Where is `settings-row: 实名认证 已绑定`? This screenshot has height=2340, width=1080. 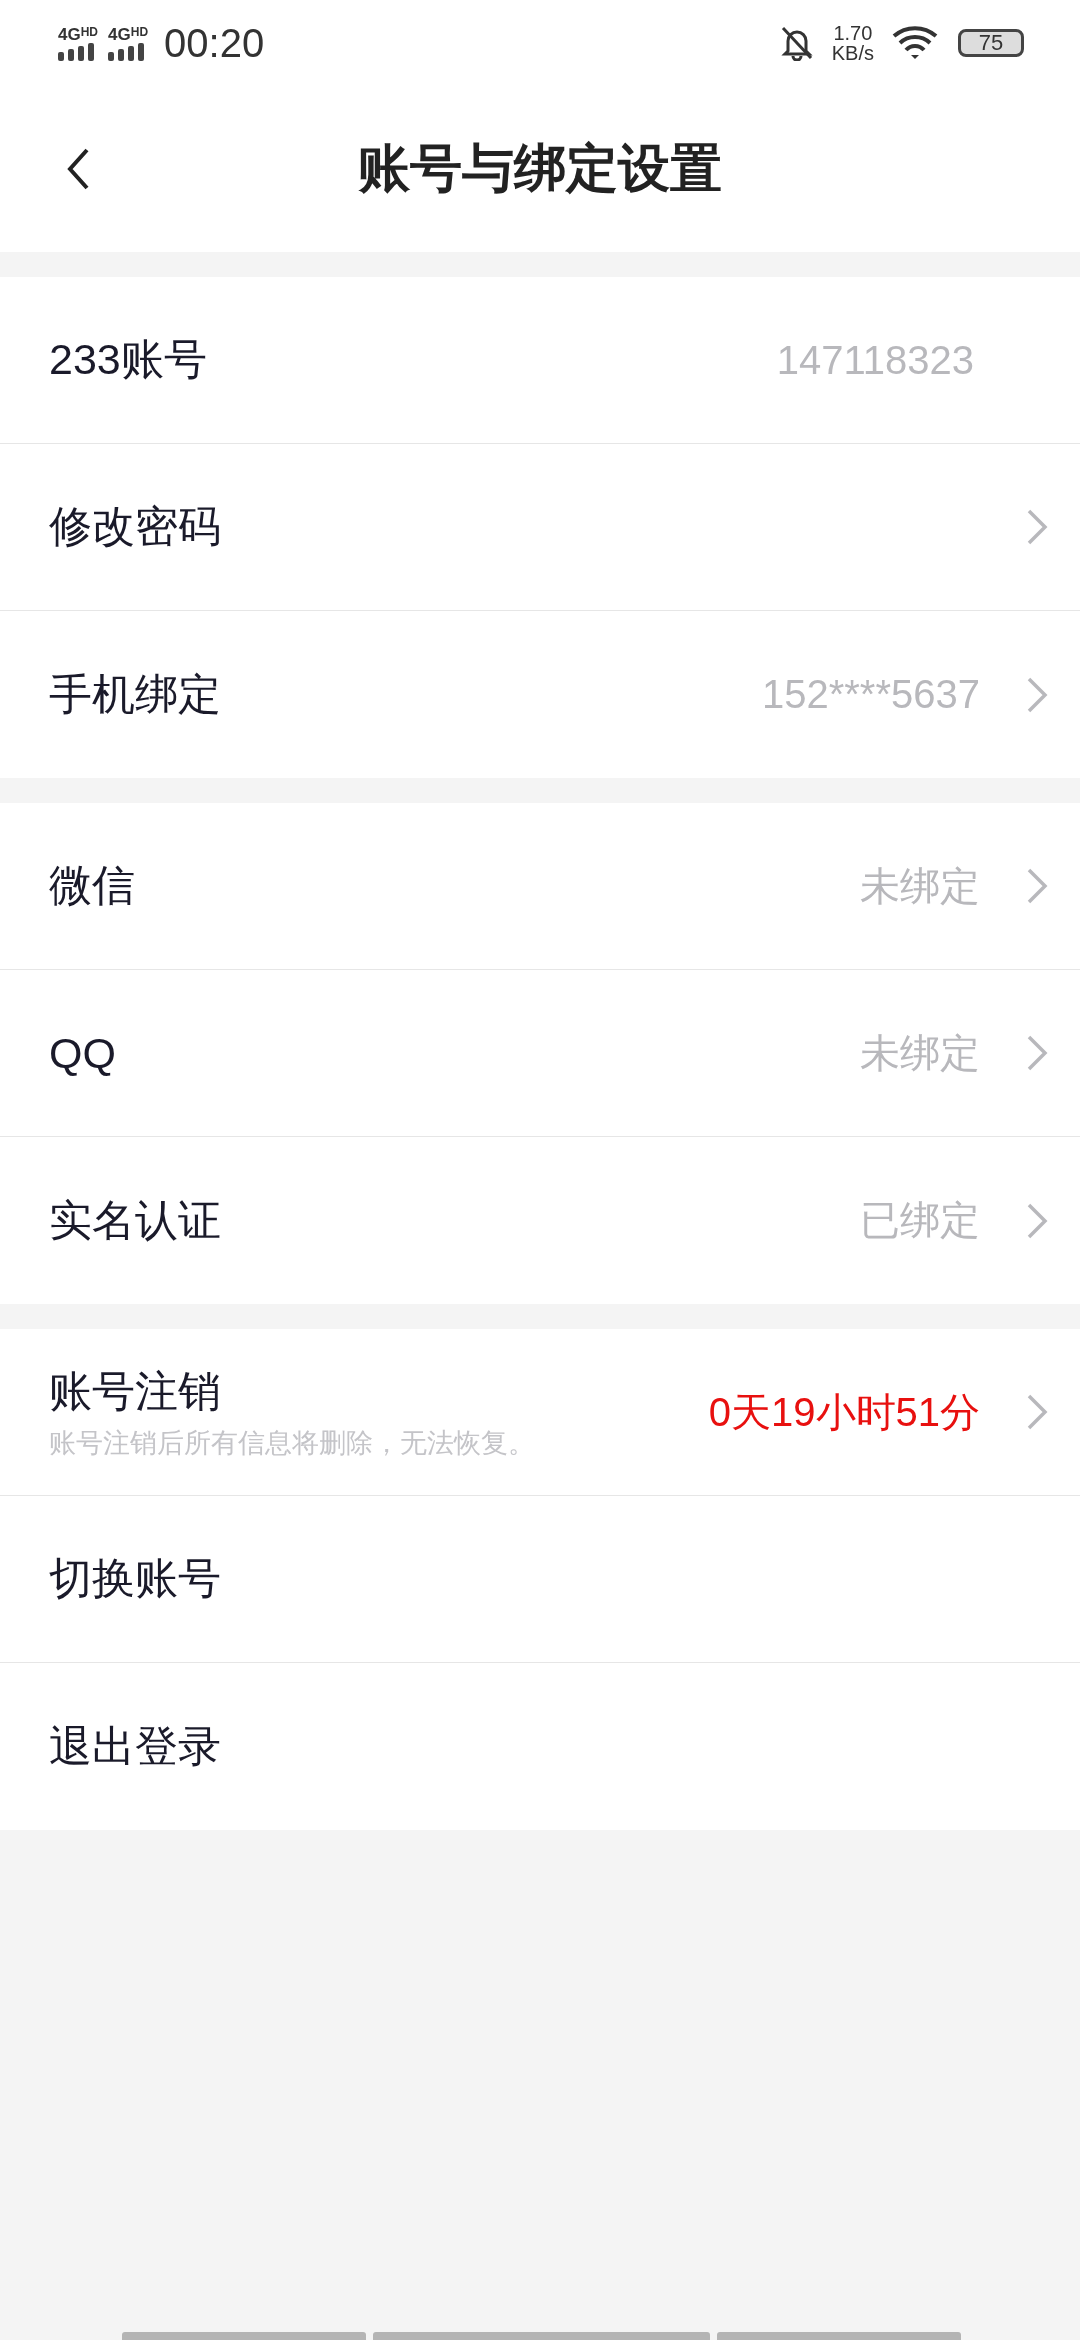
settings-row: 实名认证 已绑定 is located at coordinates (540, 1220).